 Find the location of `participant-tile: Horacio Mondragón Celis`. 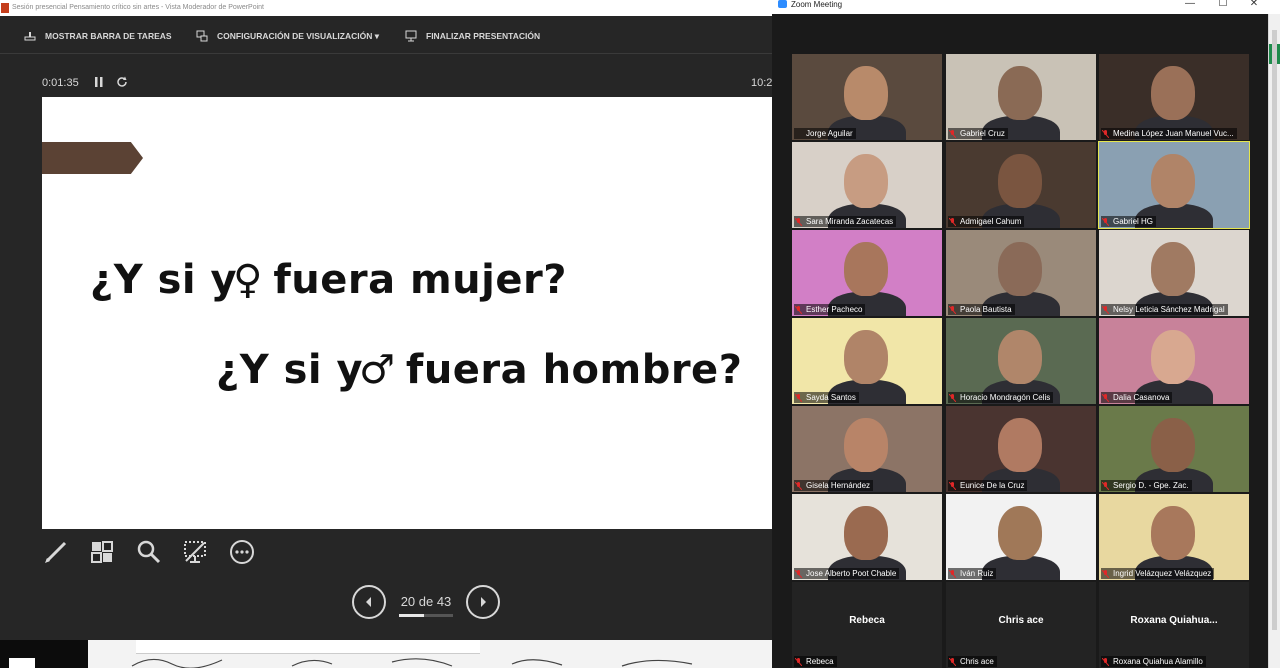

participant-tile: Horacio Mondragón Celis is located at coordinates (1021, 361).